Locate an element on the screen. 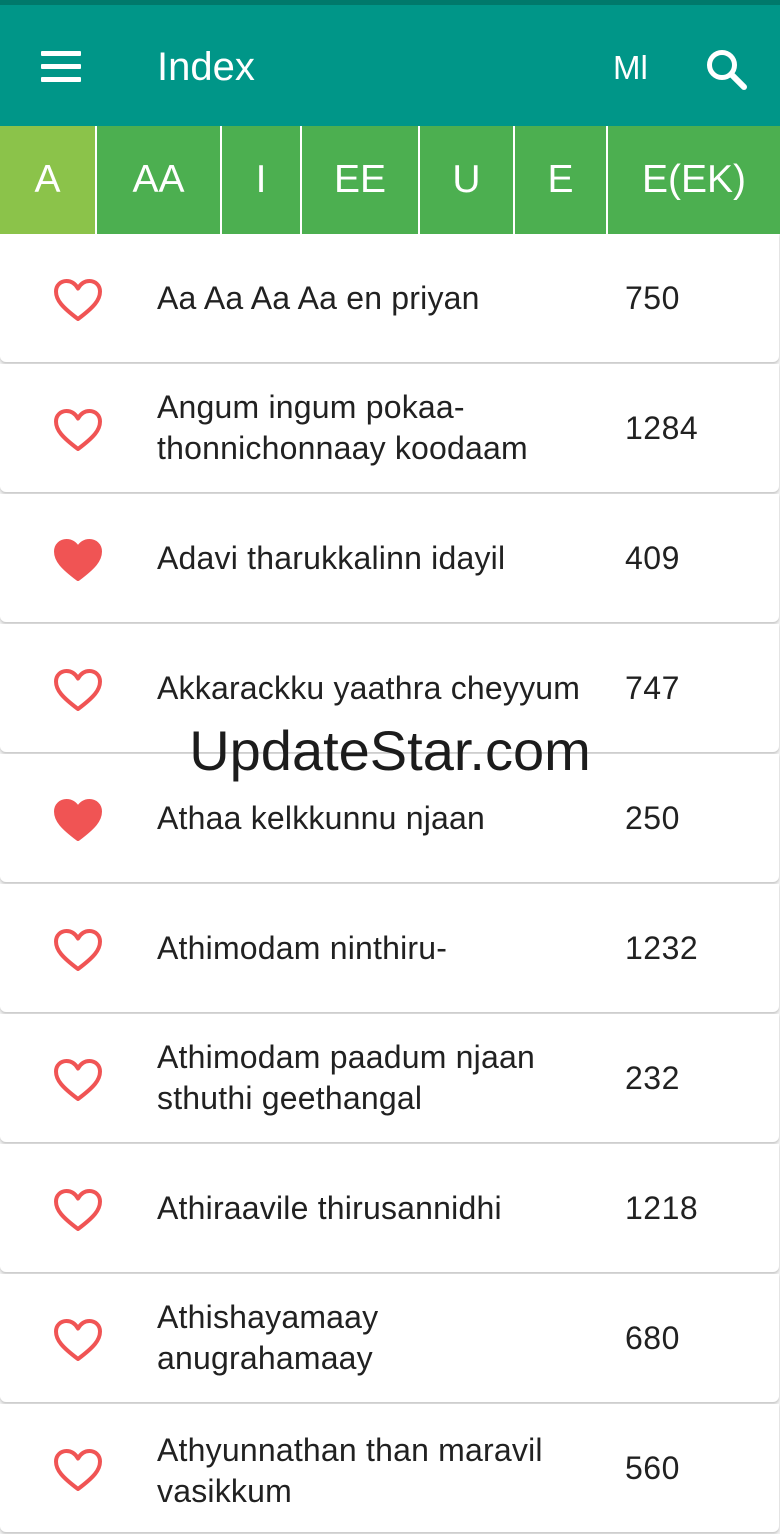 The image size is (780, 1534). song-number: 747 is located at coordinates (652, 687).